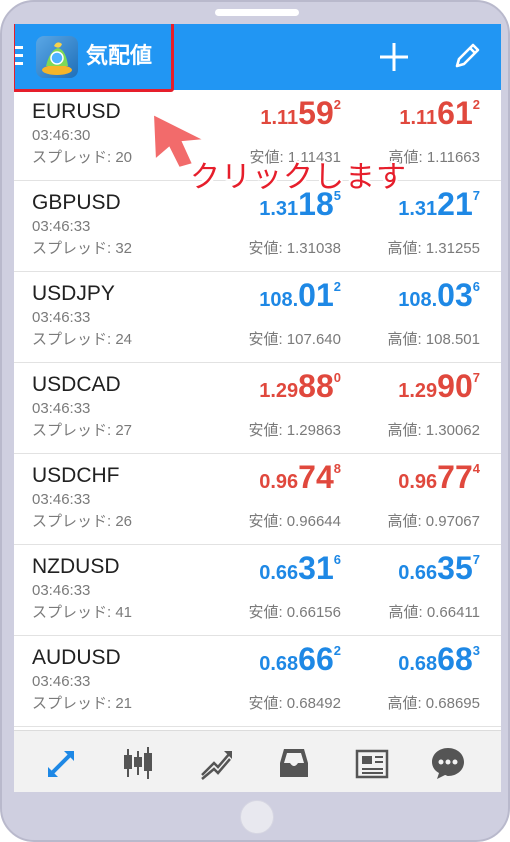  Describe the element at coordinates (476, 286) in the screenshot. I see `ask-price-fraction: 6` at that location.